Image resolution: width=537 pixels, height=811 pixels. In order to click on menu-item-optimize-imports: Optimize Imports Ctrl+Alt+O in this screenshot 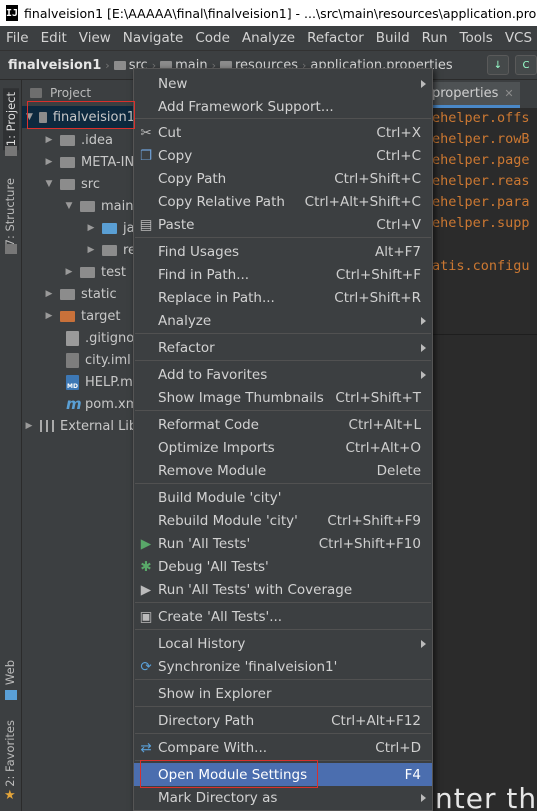, I will do `click(283, 447)`.